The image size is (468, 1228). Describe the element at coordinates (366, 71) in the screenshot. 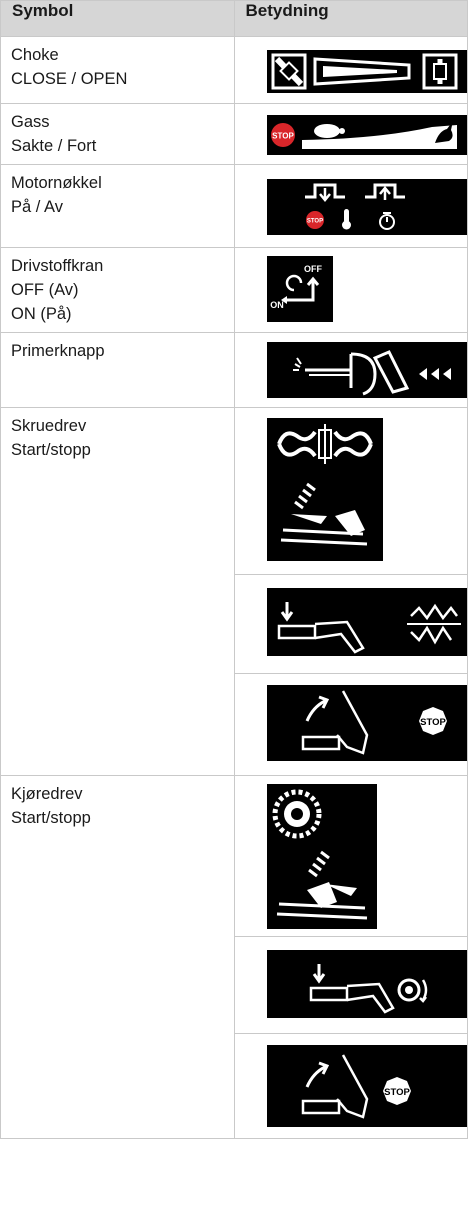

I see `choke-icon` at that location.